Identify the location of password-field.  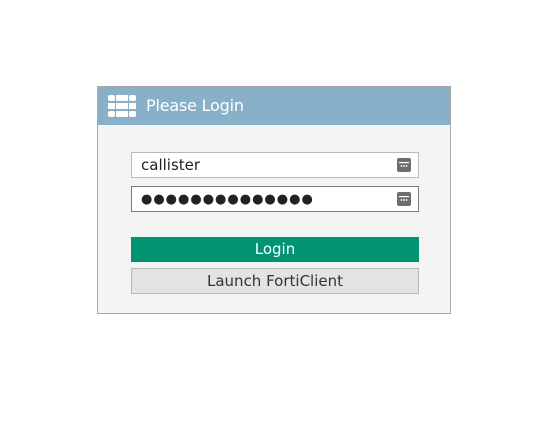
(275, 199).